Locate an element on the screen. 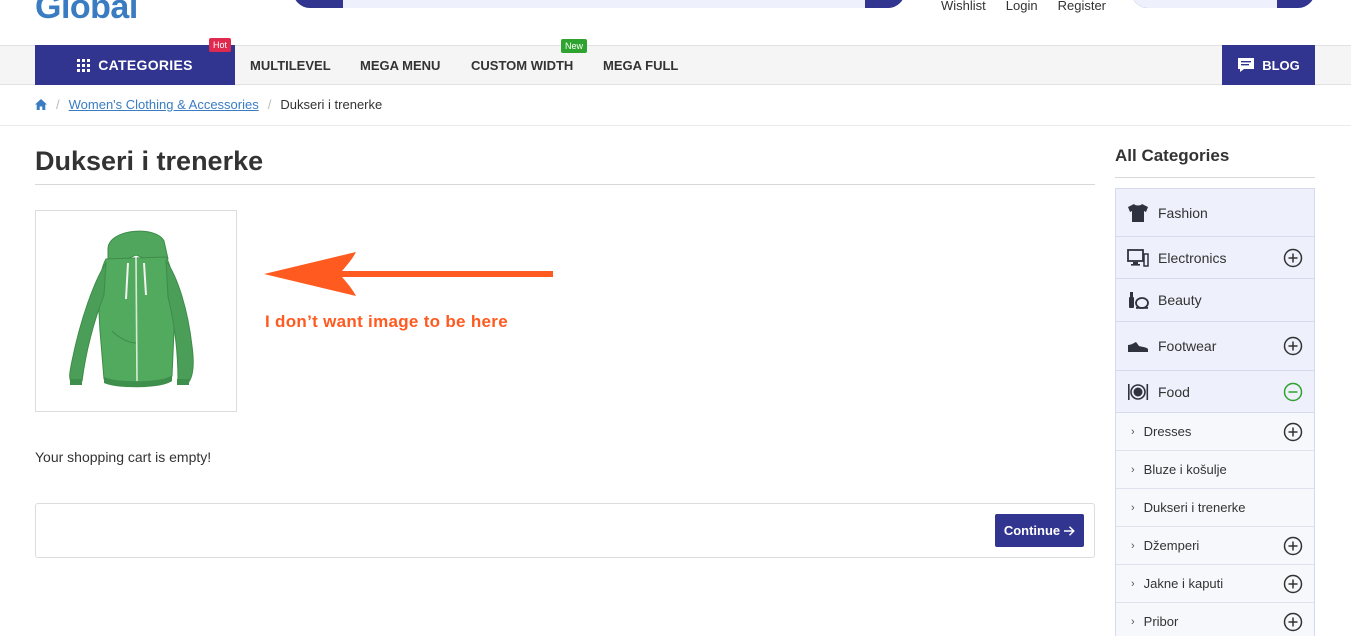  chat-bubble-icon is located at coordinates (1246, 65).